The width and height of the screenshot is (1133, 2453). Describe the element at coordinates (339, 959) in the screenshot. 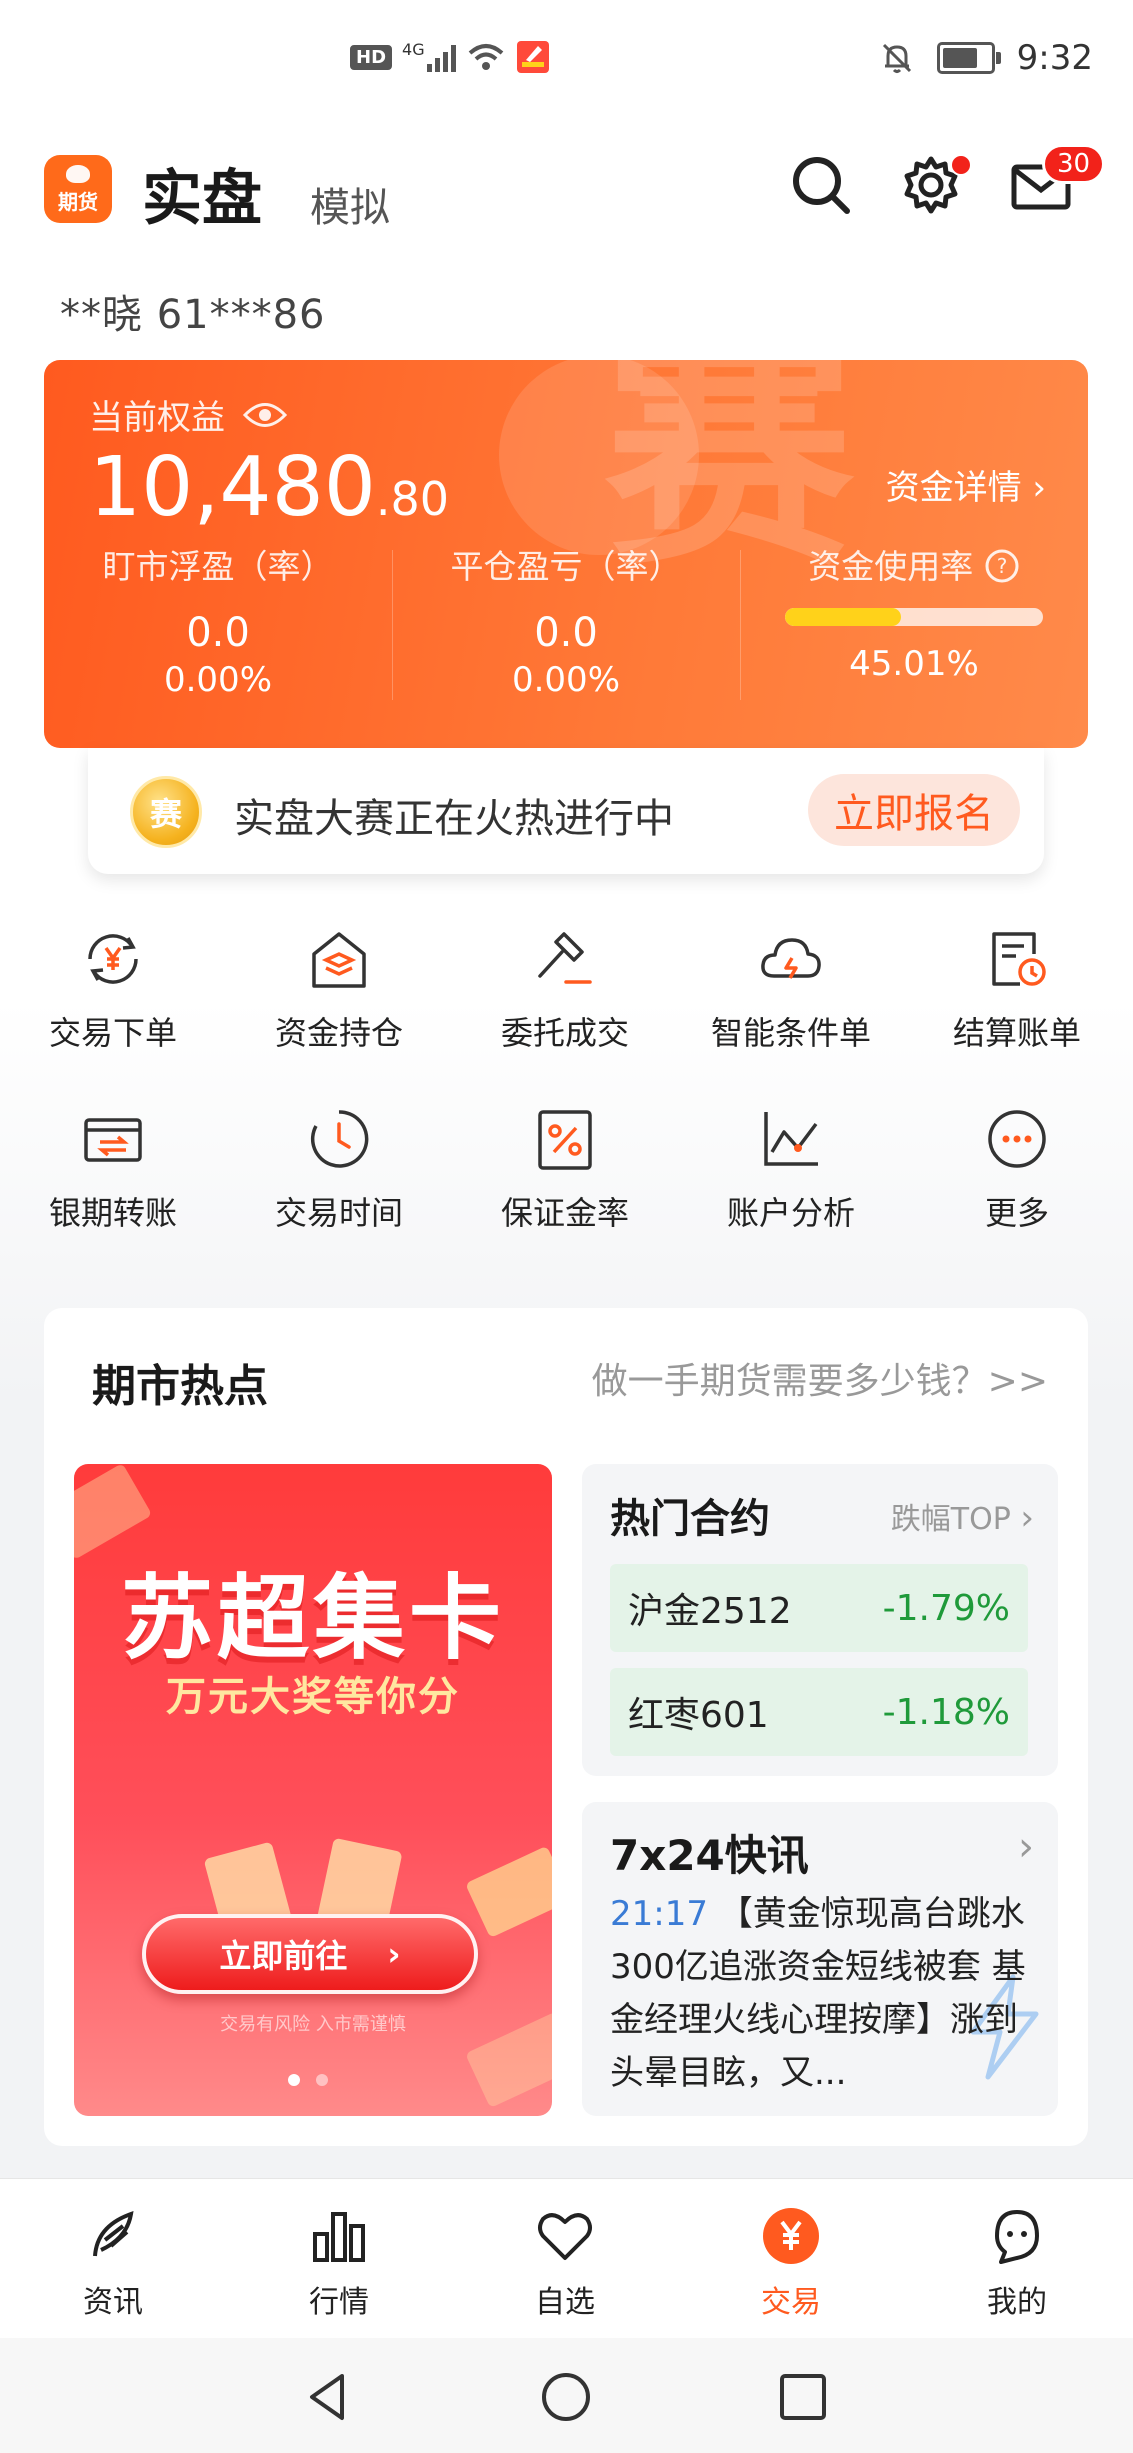

I see `house-layers-icon` at that location.